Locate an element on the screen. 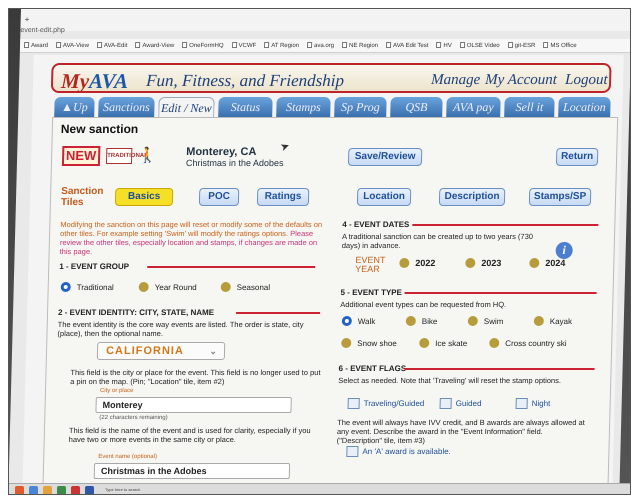 The height and width of the screenshot is (503, 639). city-input: Monterey is located at coordinates (193, 405).